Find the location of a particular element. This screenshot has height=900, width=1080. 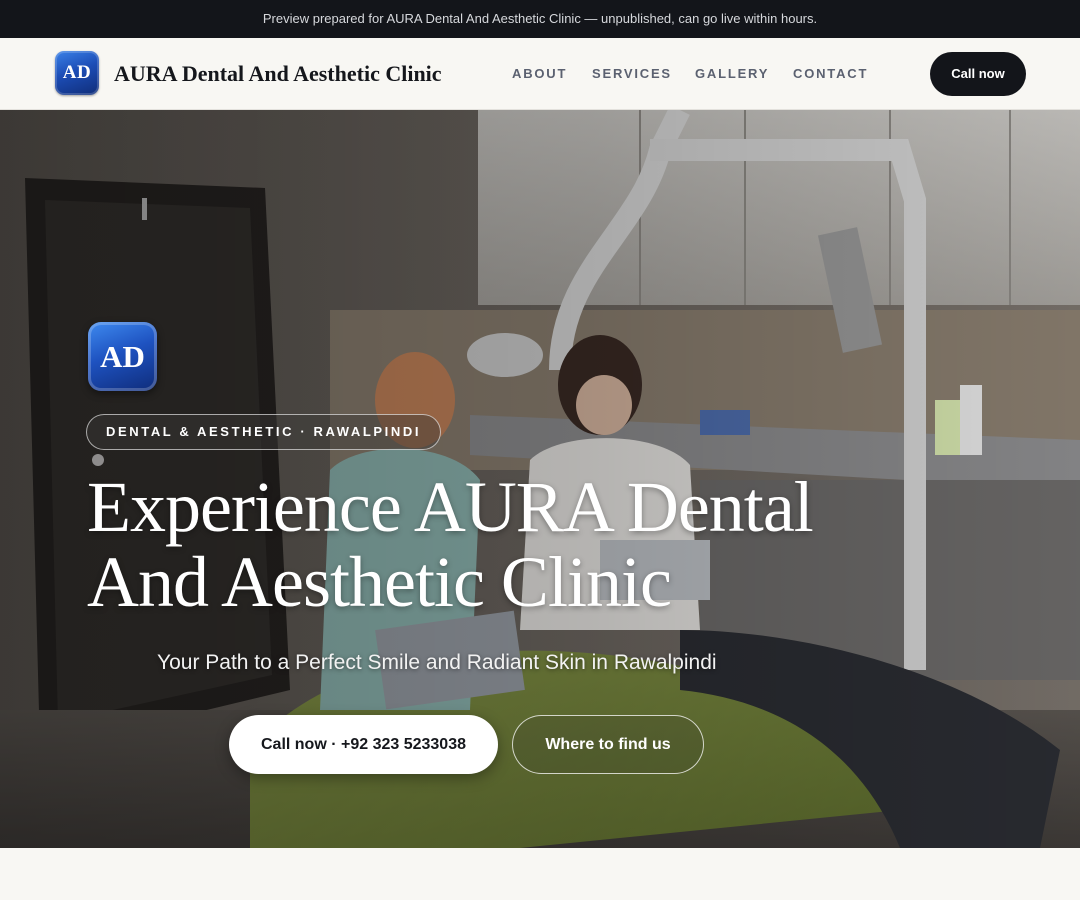

nav-link-gallery: GALLERY is located at coordinates (732, 74).